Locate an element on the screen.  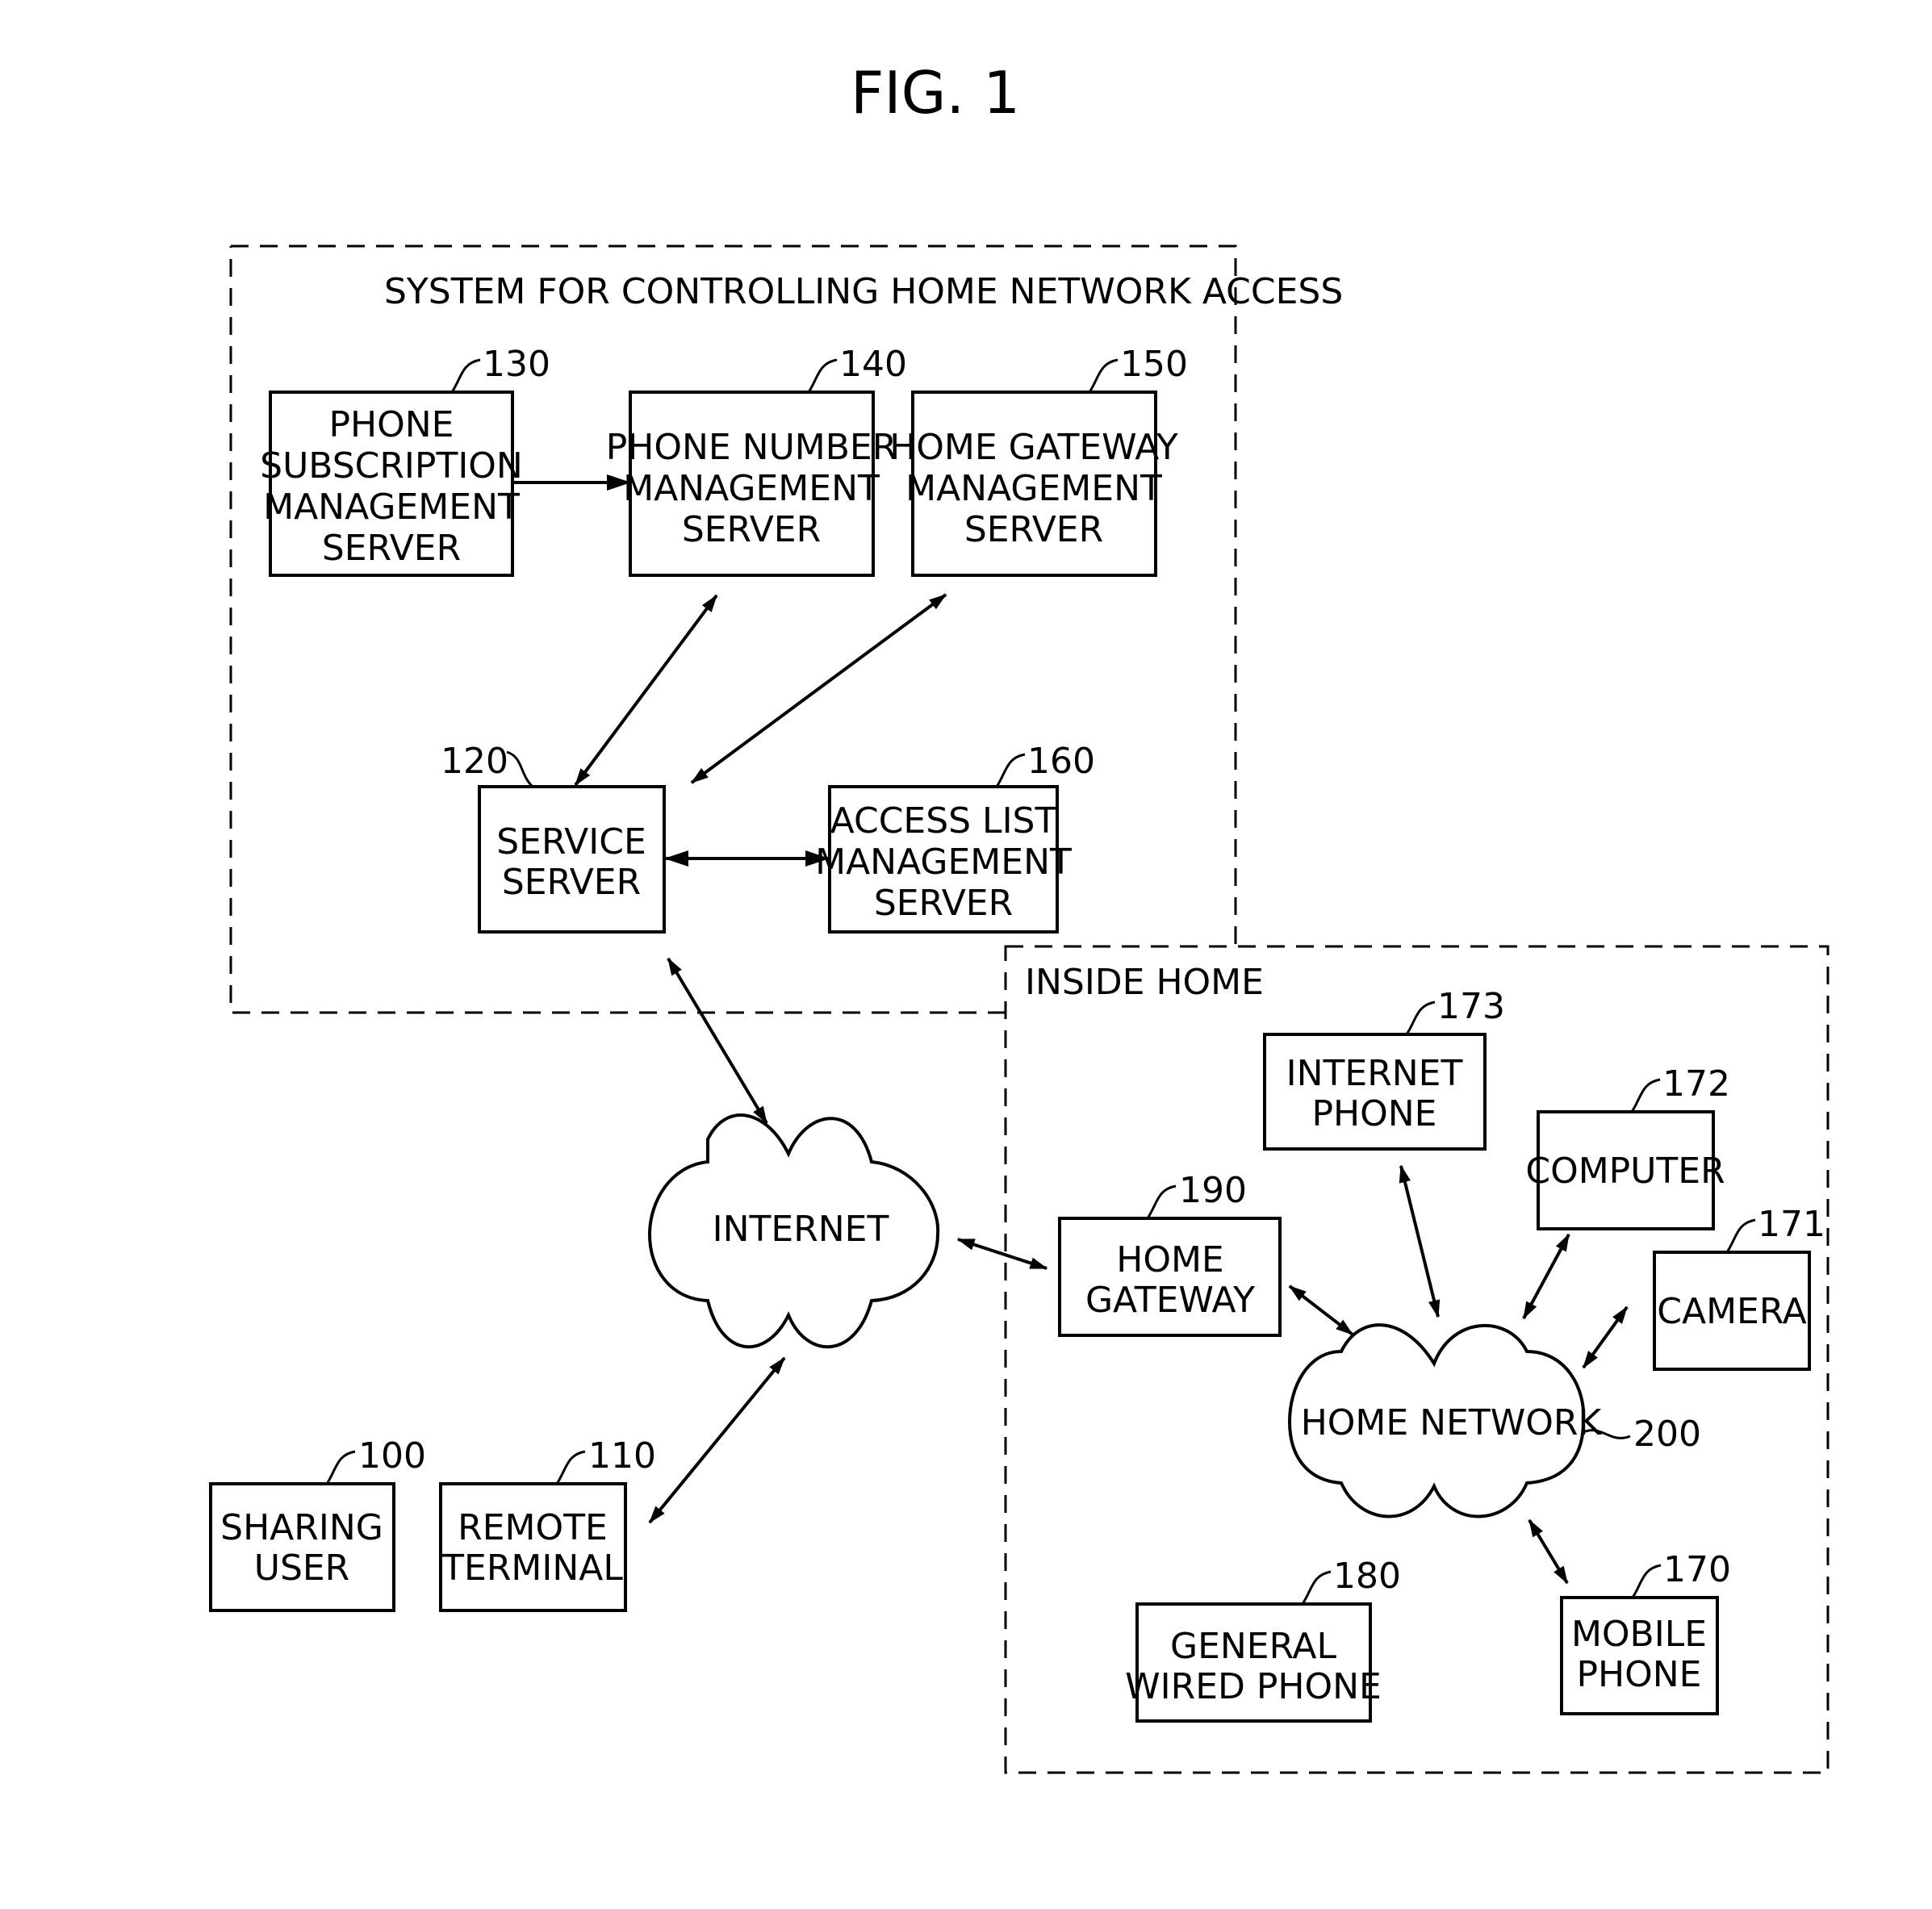
arrow-mobile-homenetwork is located at coordinates (1548, 1551).